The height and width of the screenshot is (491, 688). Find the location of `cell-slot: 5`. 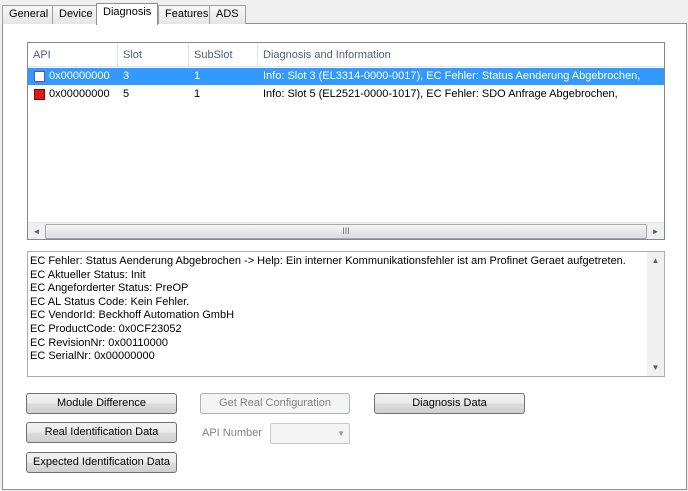

cell-slot: 5 is located at coordinates (126, 94).